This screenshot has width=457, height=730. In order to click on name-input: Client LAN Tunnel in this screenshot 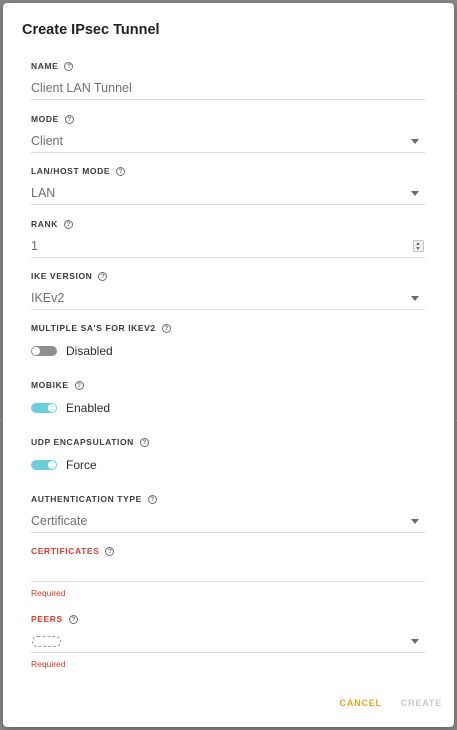, I will do `click(228, 88)`.